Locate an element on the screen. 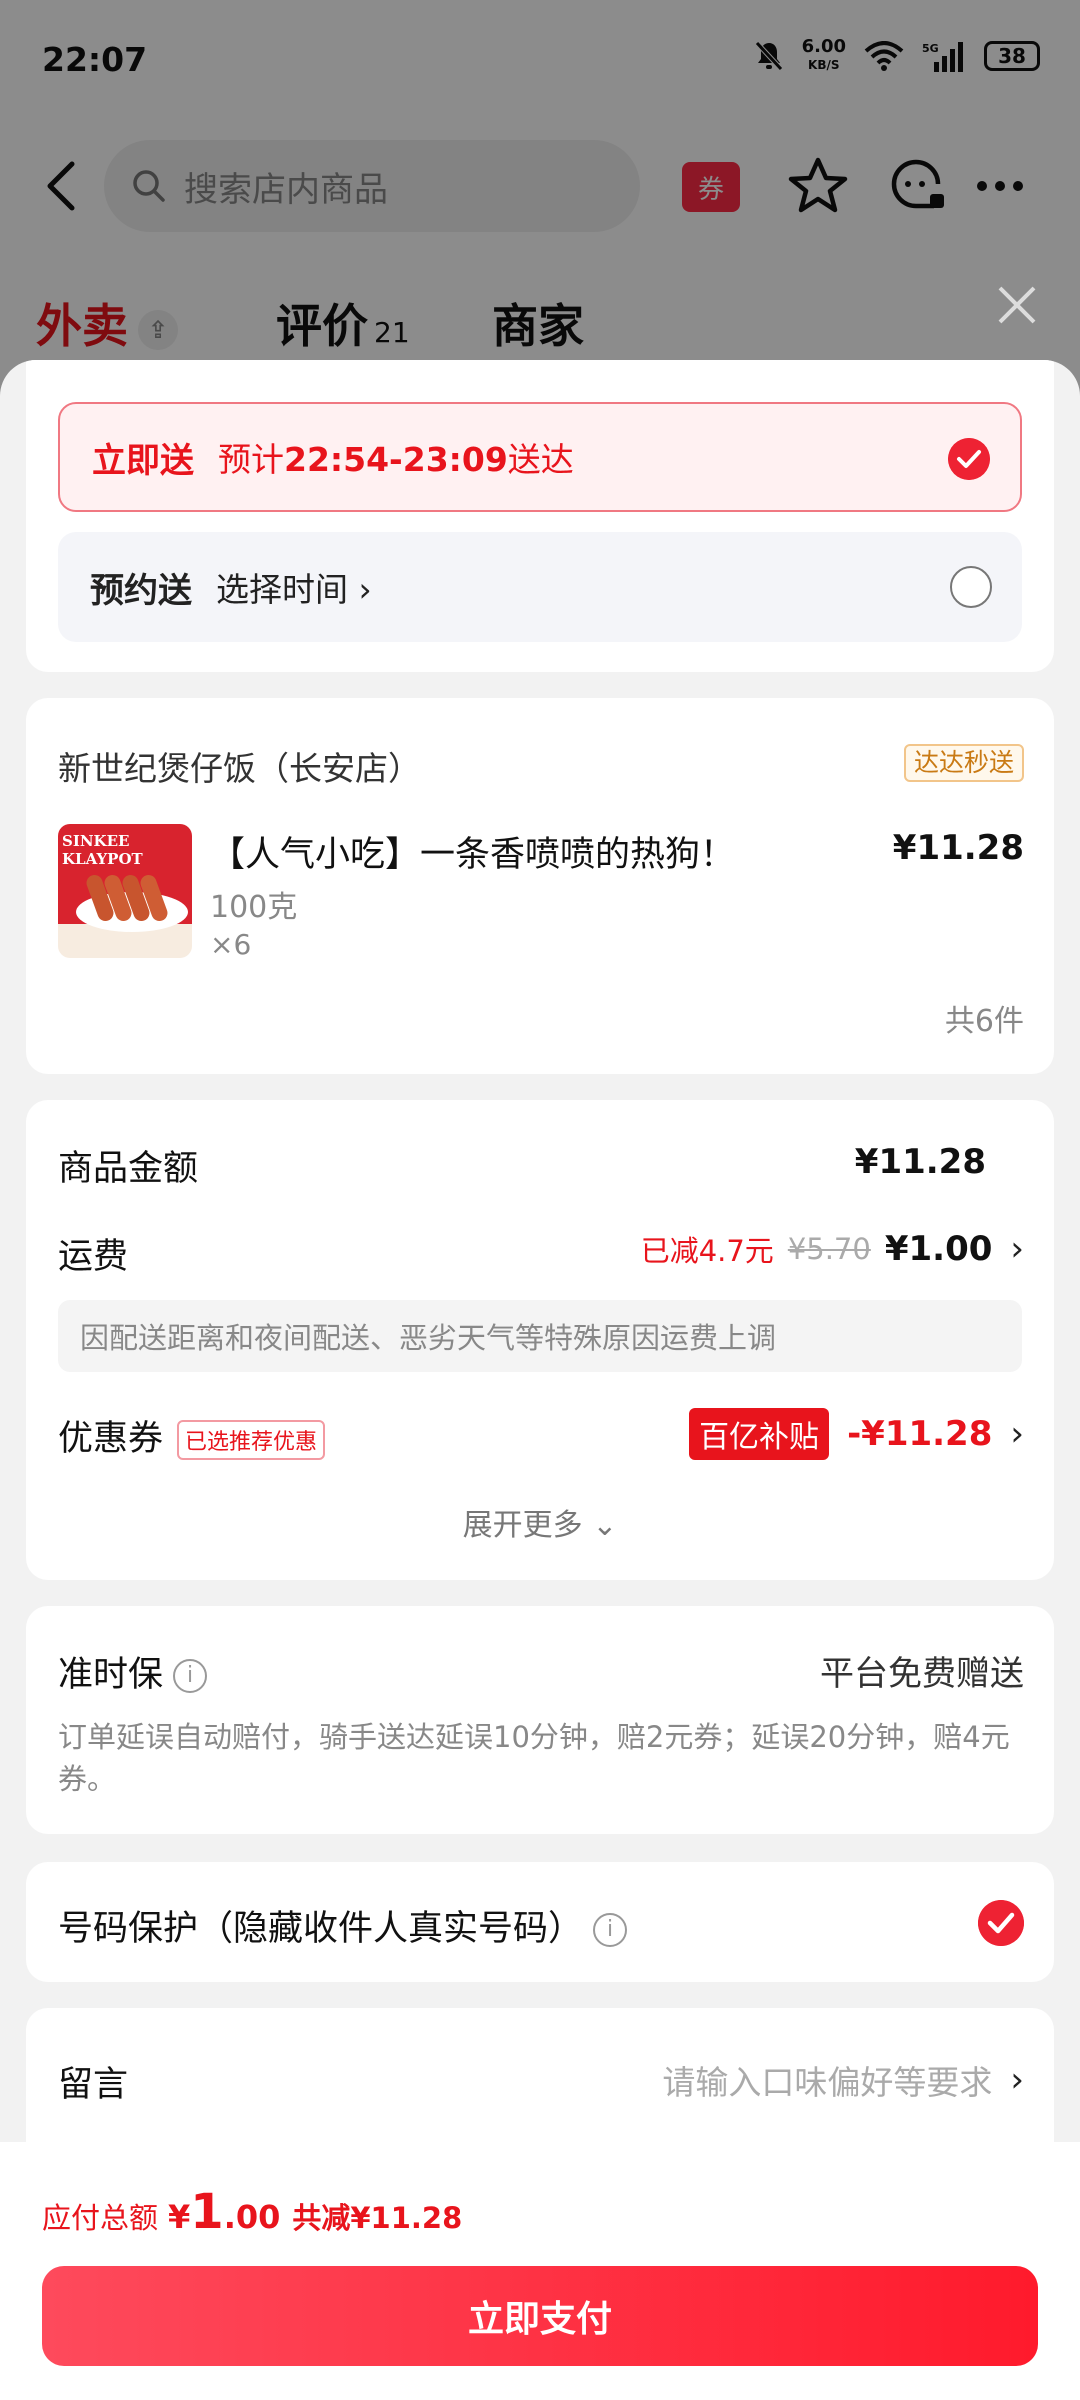 Image resolution: width=1080 pixels, height=2400 pixels. coupon-recommend-badge: 已选推荐优惠 is located at coordinates (251, 1440).